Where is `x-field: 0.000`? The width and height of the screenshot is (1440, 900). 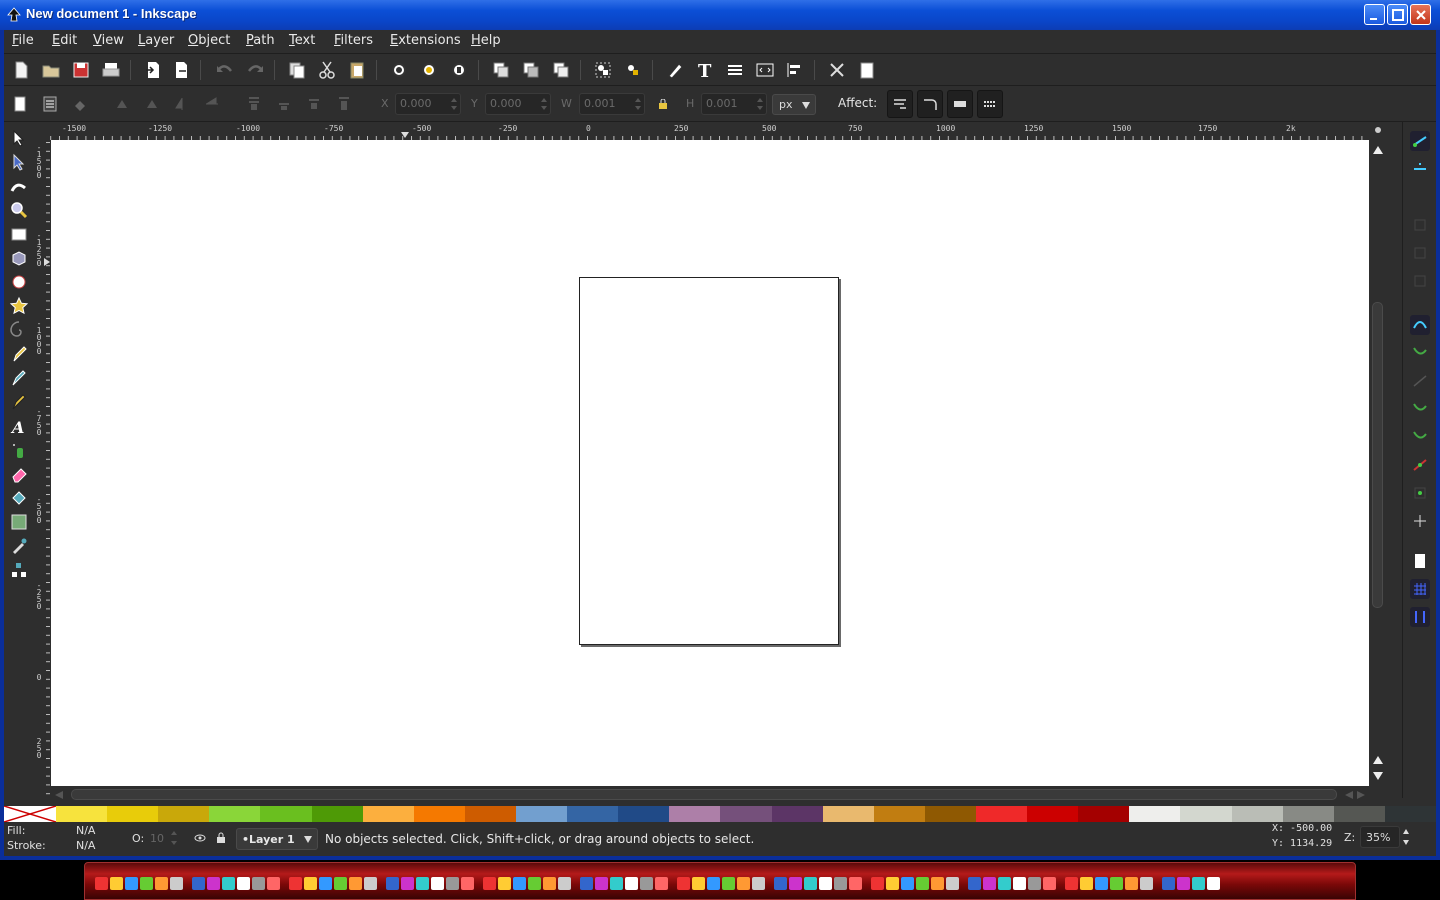 x-field: 0.000 is located at coordinates (428, 104).